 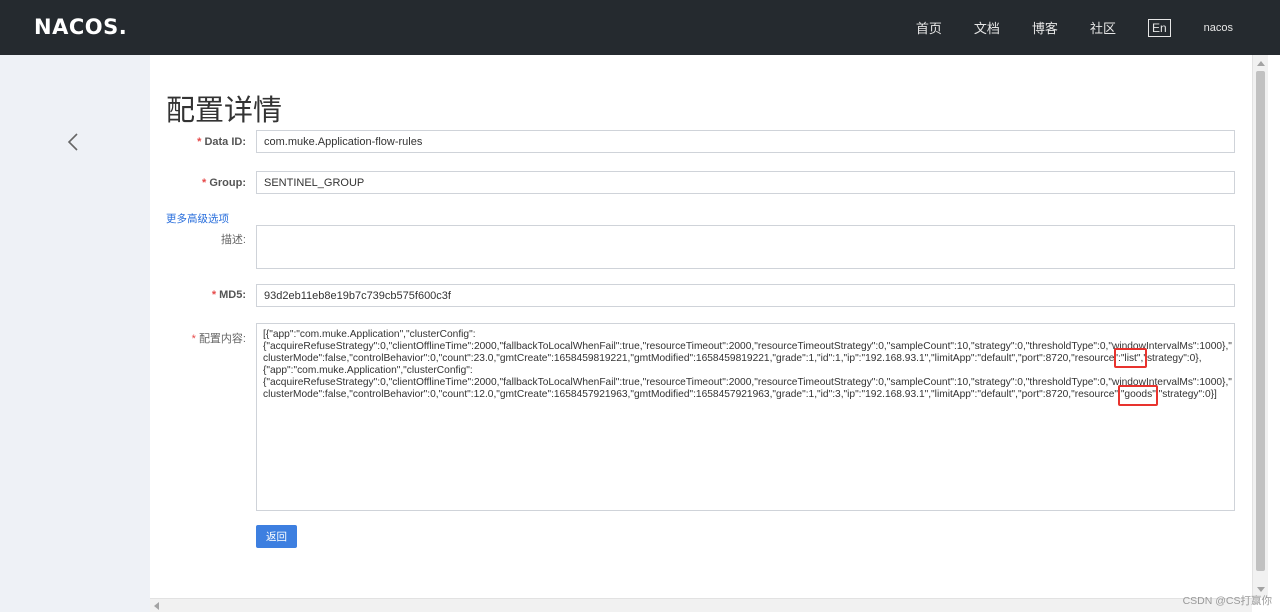 What do you see at coordinates (224, 183) in the screenshot?
I see `group-label: * Group:` at bounding box center [224, 183].